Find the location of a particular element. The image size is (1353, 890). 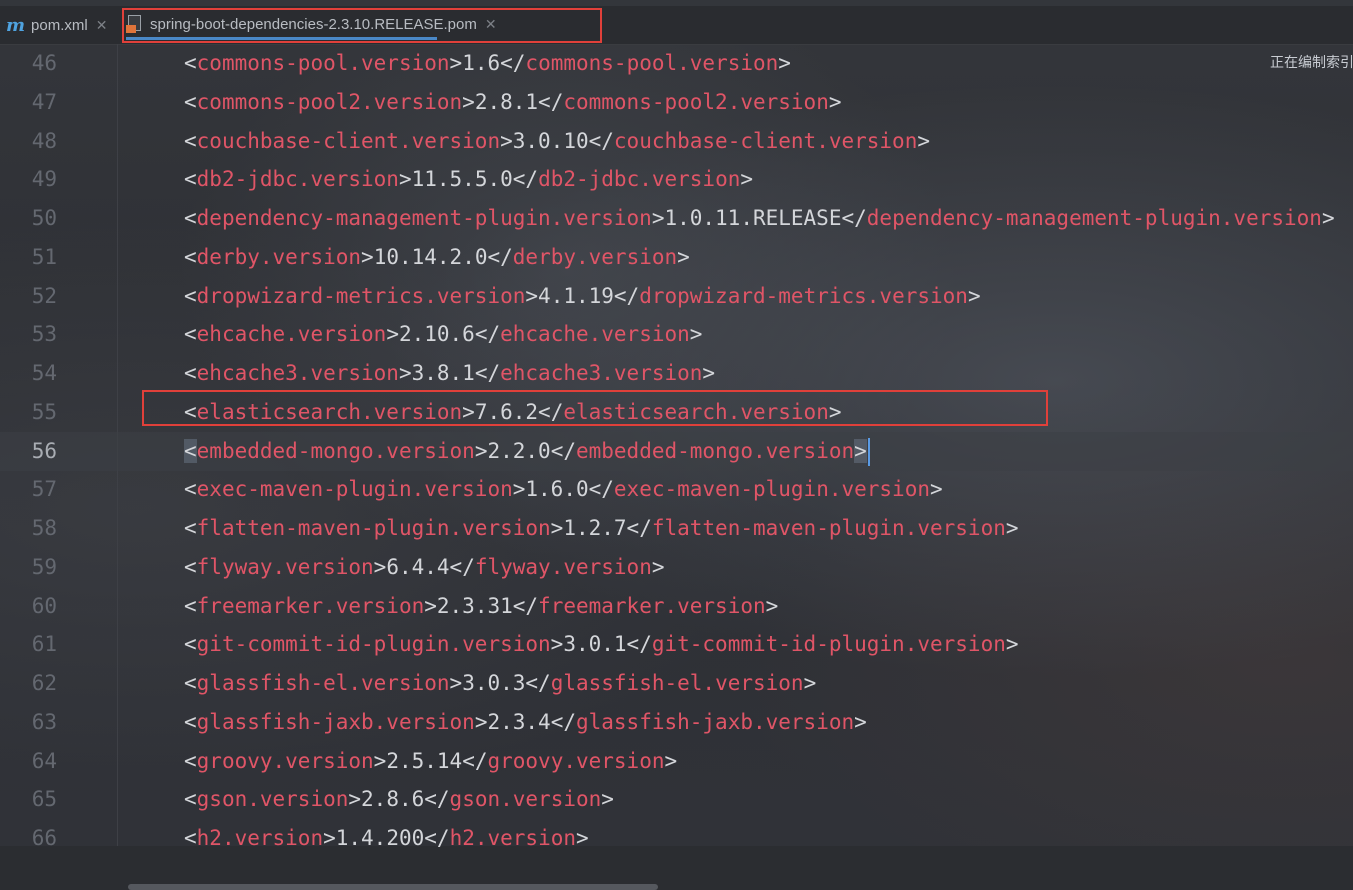

close-tag-name: embedded-mongo.version is located at coordinates (715, 450).